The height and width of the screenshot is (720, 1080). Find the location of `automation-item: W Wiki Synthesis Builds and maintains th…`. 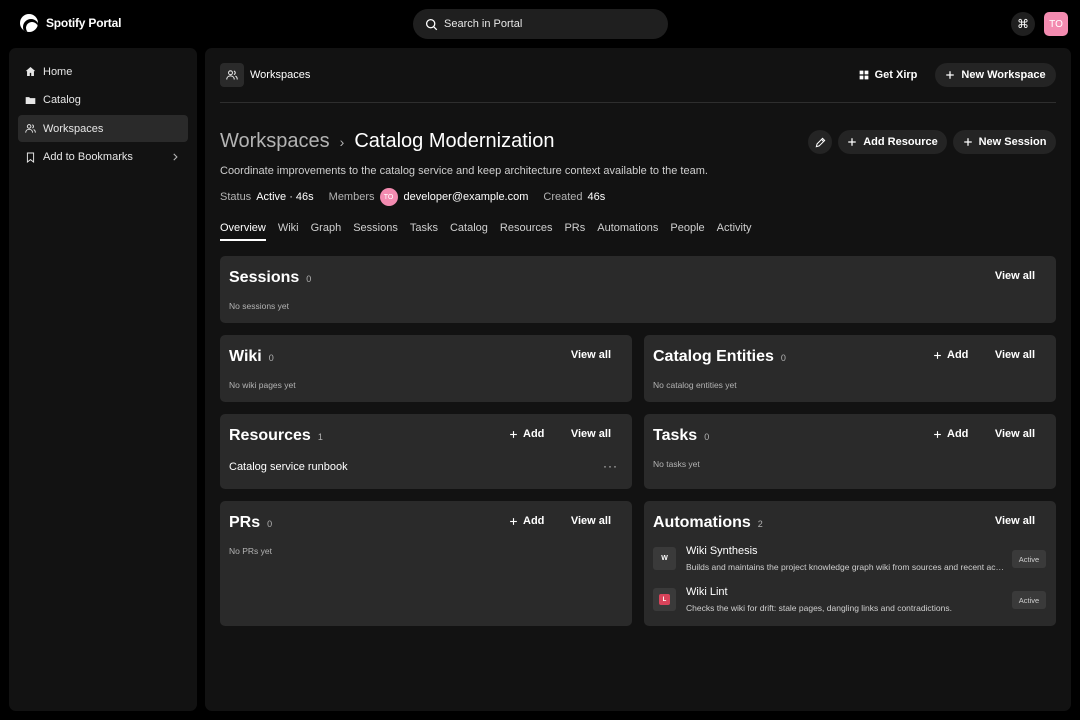

automation-item: W Wiki Synthesis Builds and maintains th… is located at coordinates (849, 560).